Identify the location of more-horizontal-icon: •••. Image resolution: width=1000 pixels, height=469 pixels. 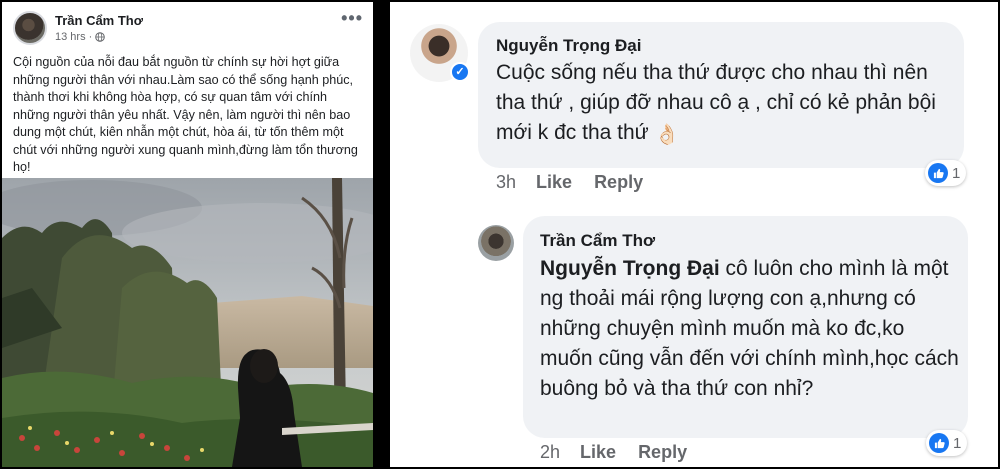
(352, 18).